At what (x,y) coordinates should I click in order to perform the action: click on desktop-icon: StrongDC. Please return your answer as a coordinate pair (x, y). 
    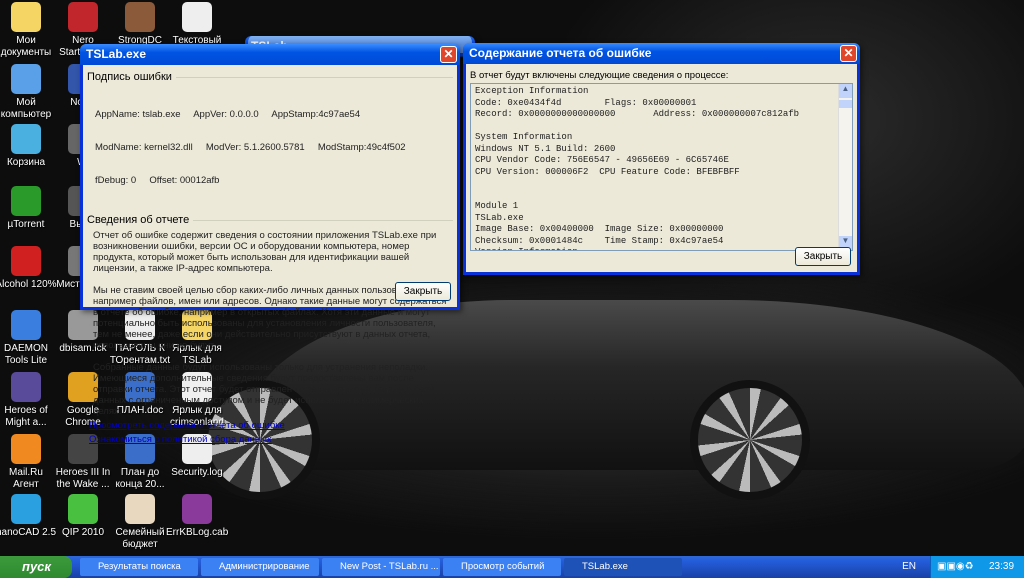
    Looking at the image, I should click on (140, 24).